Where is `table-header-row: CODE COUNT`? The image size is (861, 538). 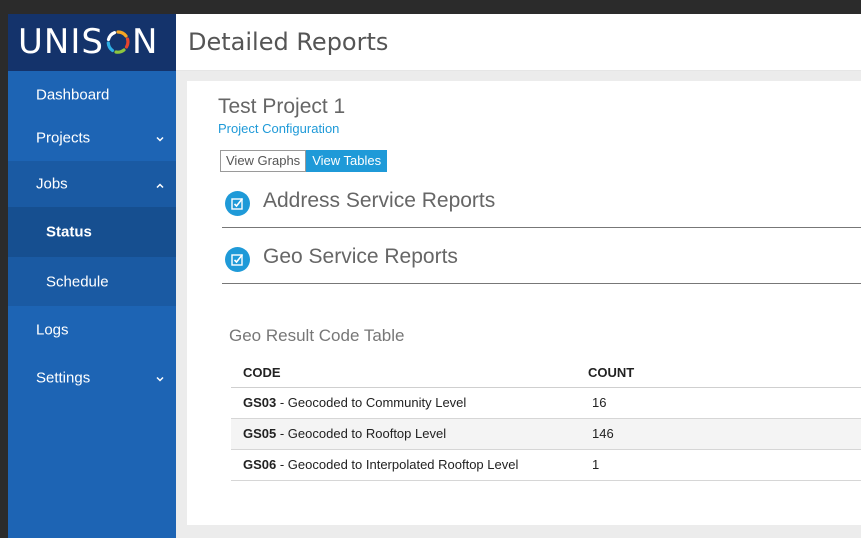 table-header-row: CODE COUNT is located at coordinates (546, 373).